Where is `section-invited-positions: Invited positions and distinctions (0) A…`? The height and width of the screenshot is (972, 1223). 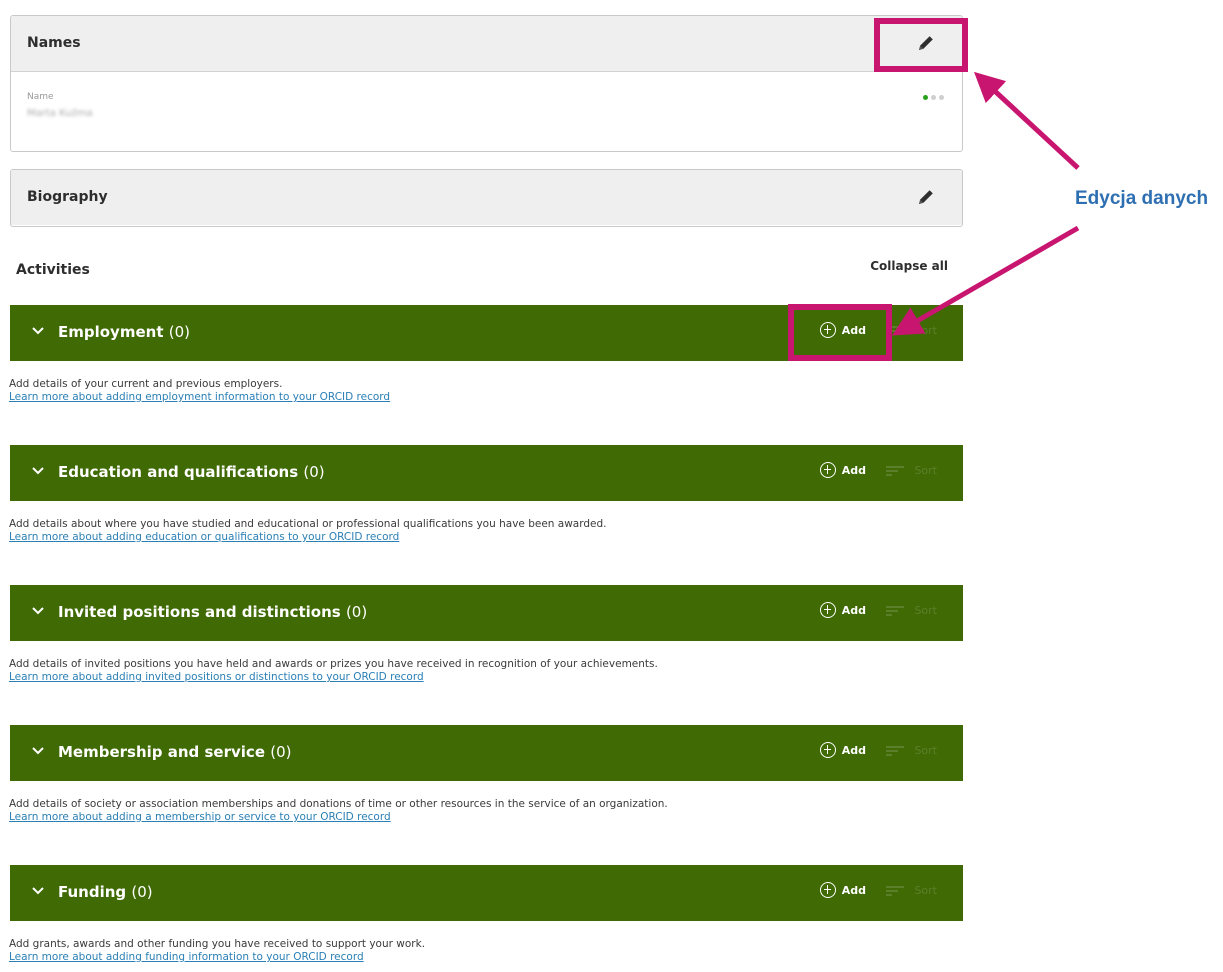 section-invited-positions: Invited positions and distinctions (0) A… is located at coordinates (486, 613).